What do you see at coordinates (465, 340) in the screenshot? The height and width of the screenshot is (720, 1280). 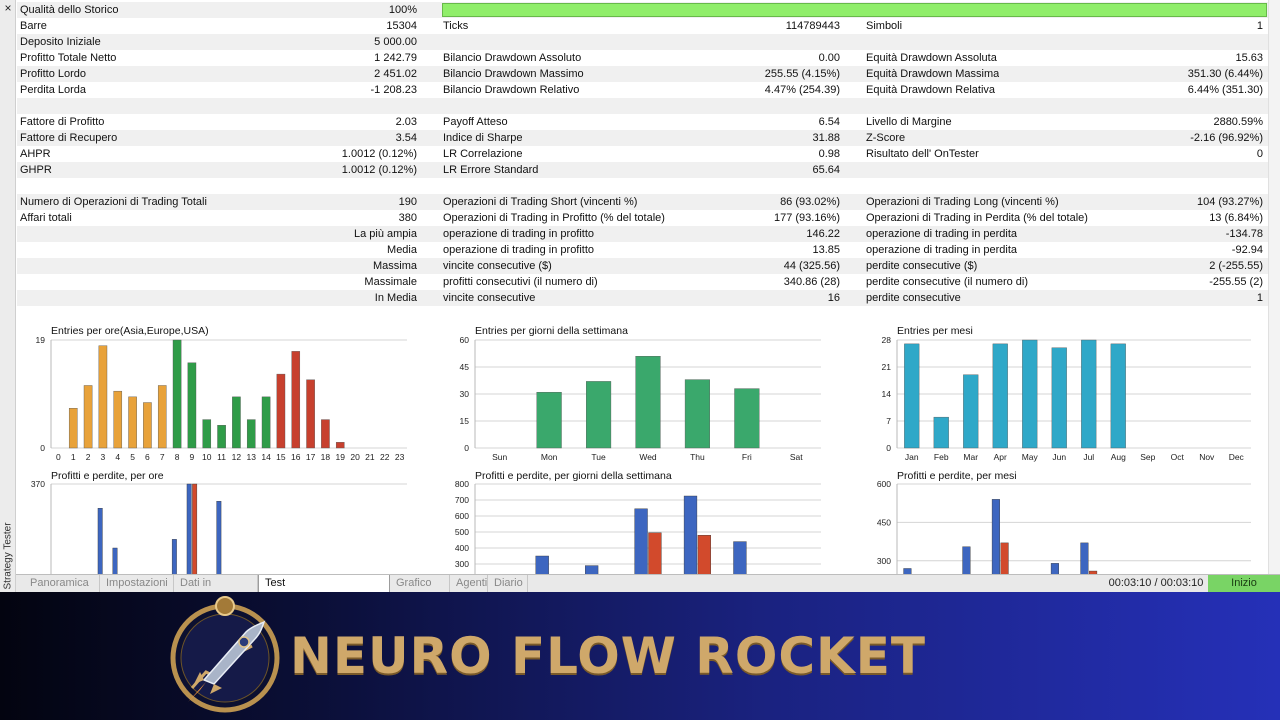 I see `y-tick-label: 60` at bounding box center [465, 340].